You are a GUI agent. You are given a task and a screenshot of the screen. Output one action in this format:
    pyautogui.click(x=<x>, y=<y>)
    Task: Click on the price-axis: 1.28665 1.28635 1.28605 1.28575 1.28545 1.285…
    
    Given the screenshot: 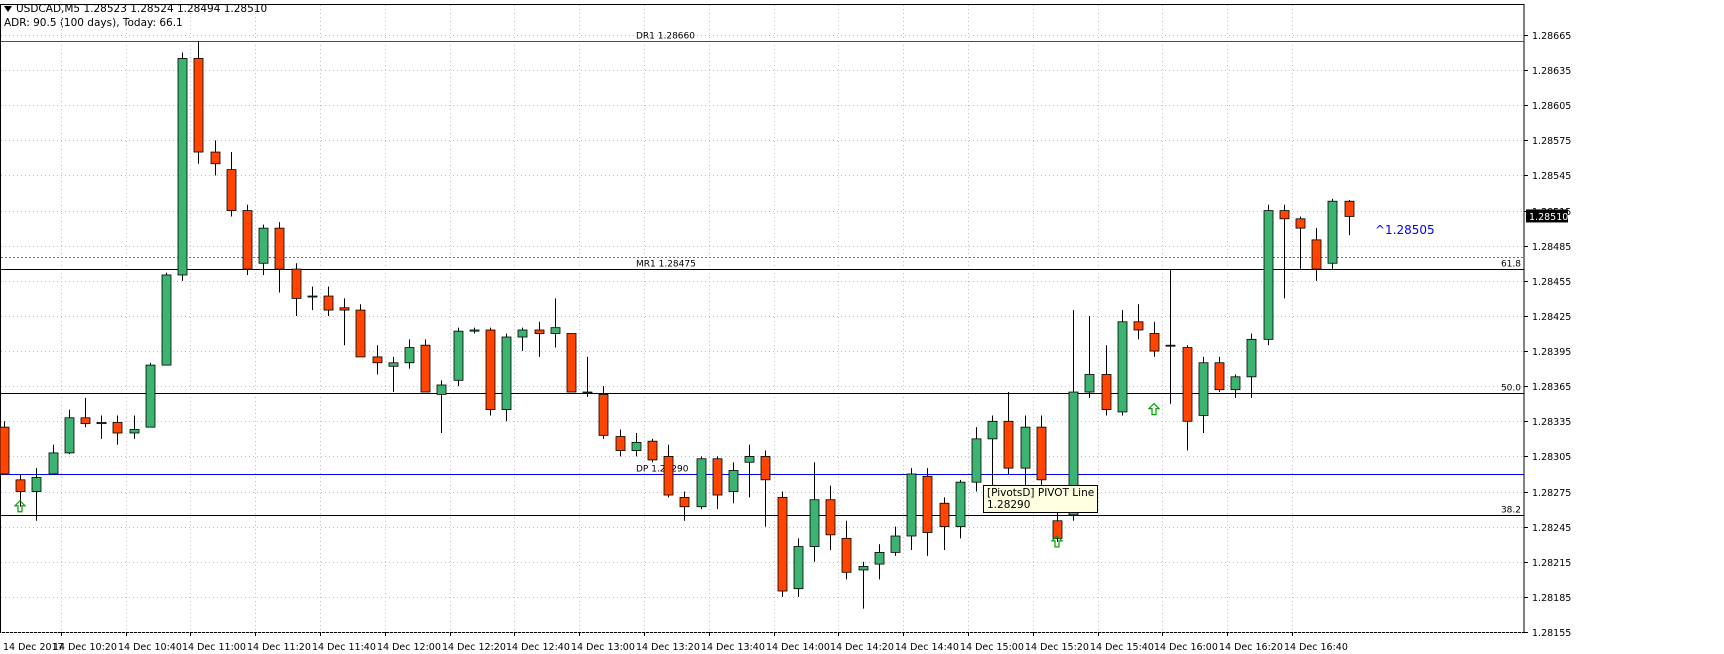 What is the action you would take?
    pyautogui.click(x=1547, y=335)
    